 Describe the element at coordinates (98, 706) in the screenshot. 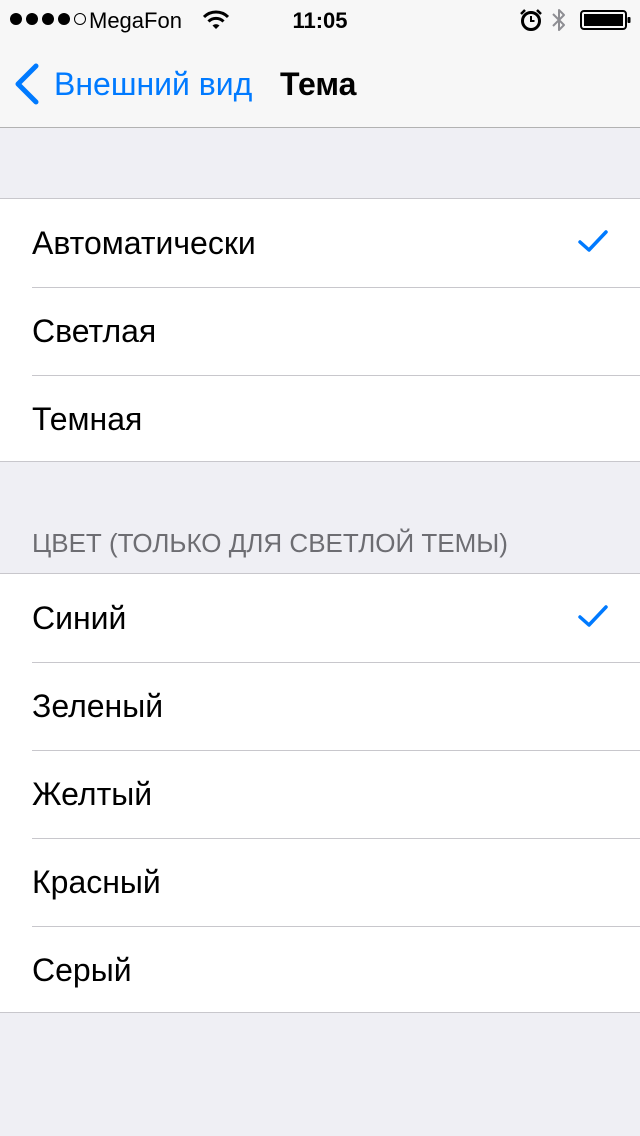

I see `color-option-label: Зеленый` at that location.